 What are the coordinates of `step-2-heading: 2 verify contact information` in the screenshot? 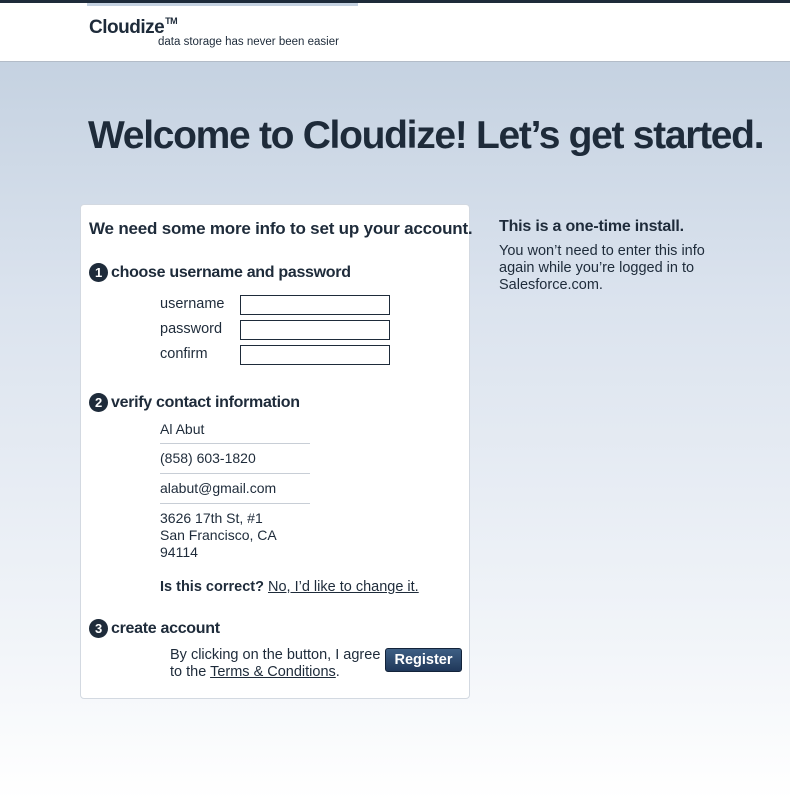 It's located at (194, 402).